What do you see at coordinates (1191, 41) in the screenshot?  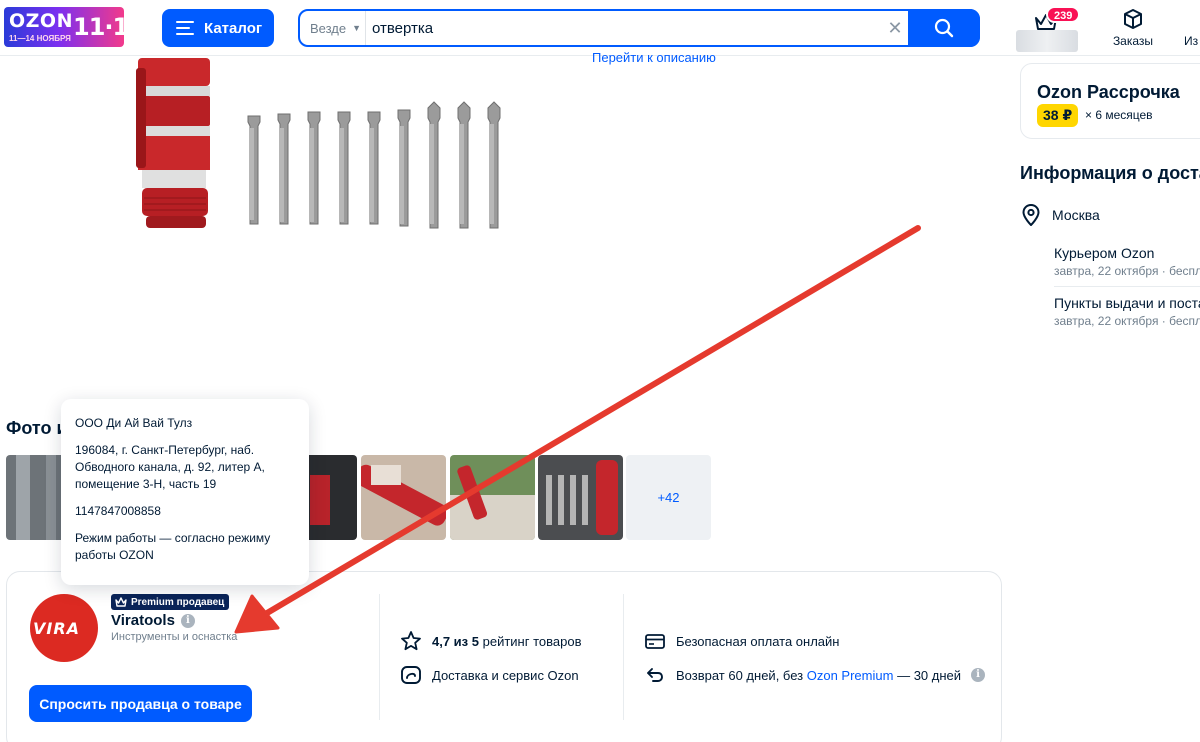 I see `favorites-label: Из` at bounding box center [1191, 41].